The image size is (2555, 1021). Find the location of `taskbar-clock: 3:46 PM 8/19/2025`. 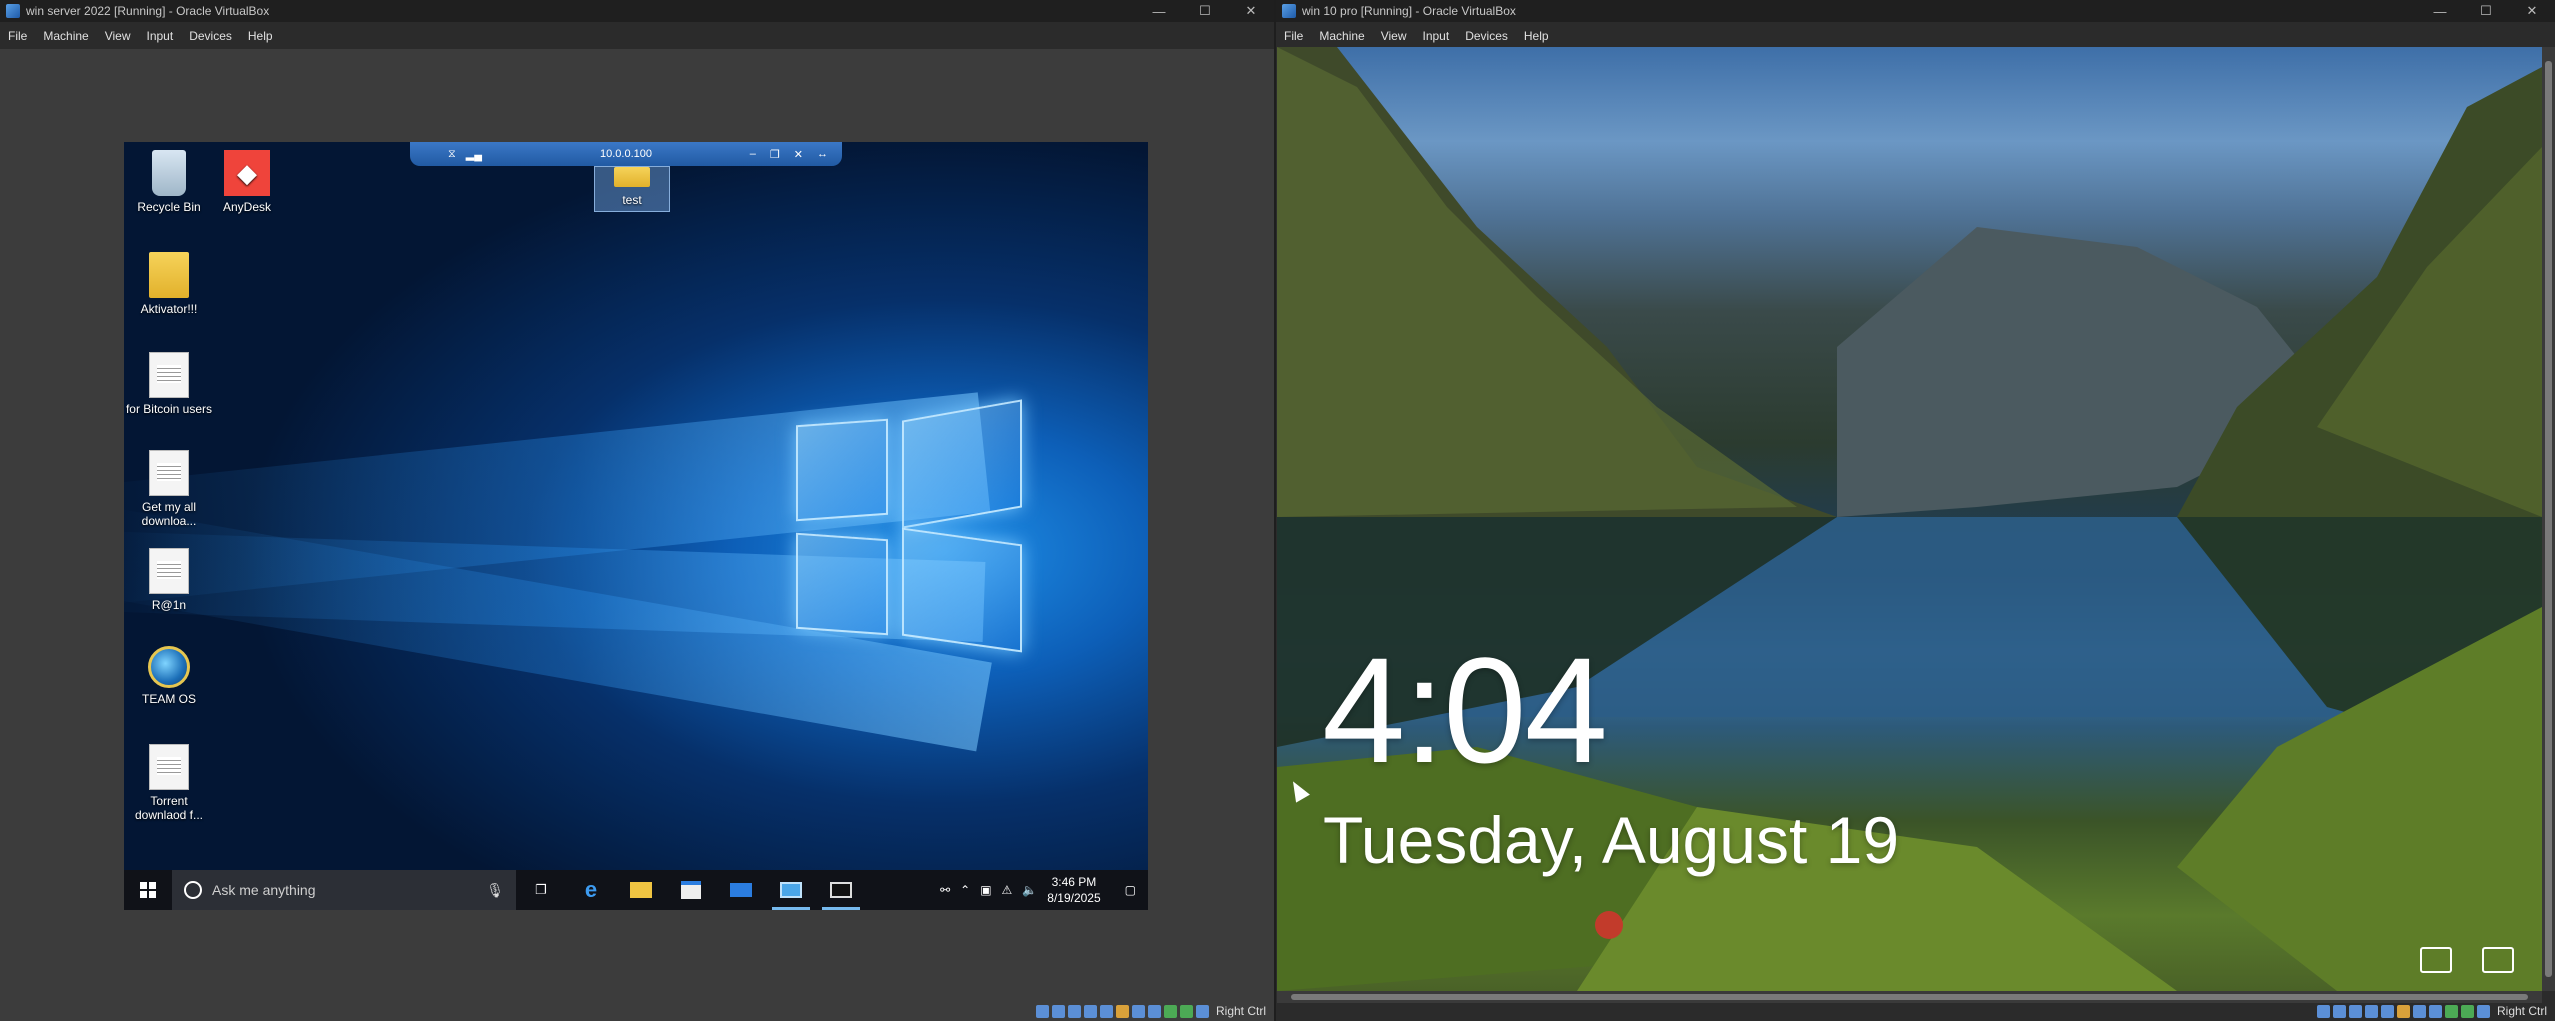

taskbar-clock: 3:46 PM 8/19/2025 is located at coordinates (1073, 890).